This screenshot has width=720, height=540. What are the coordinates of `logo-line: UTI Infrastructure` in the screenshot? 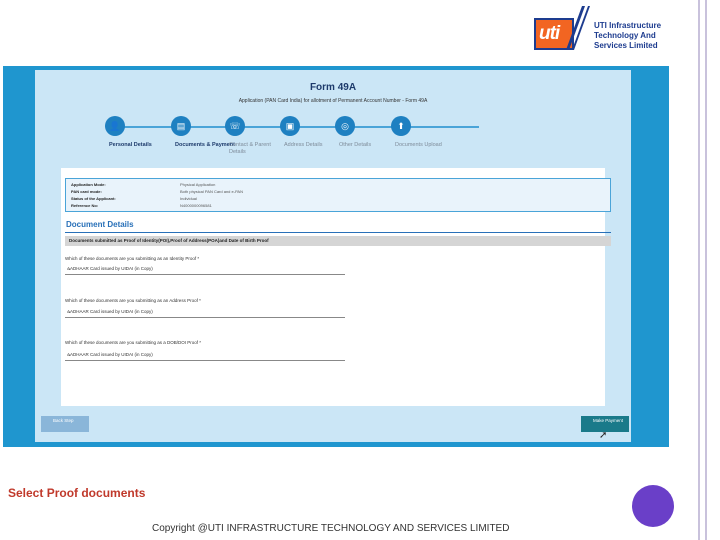 It's located at (628, 25).